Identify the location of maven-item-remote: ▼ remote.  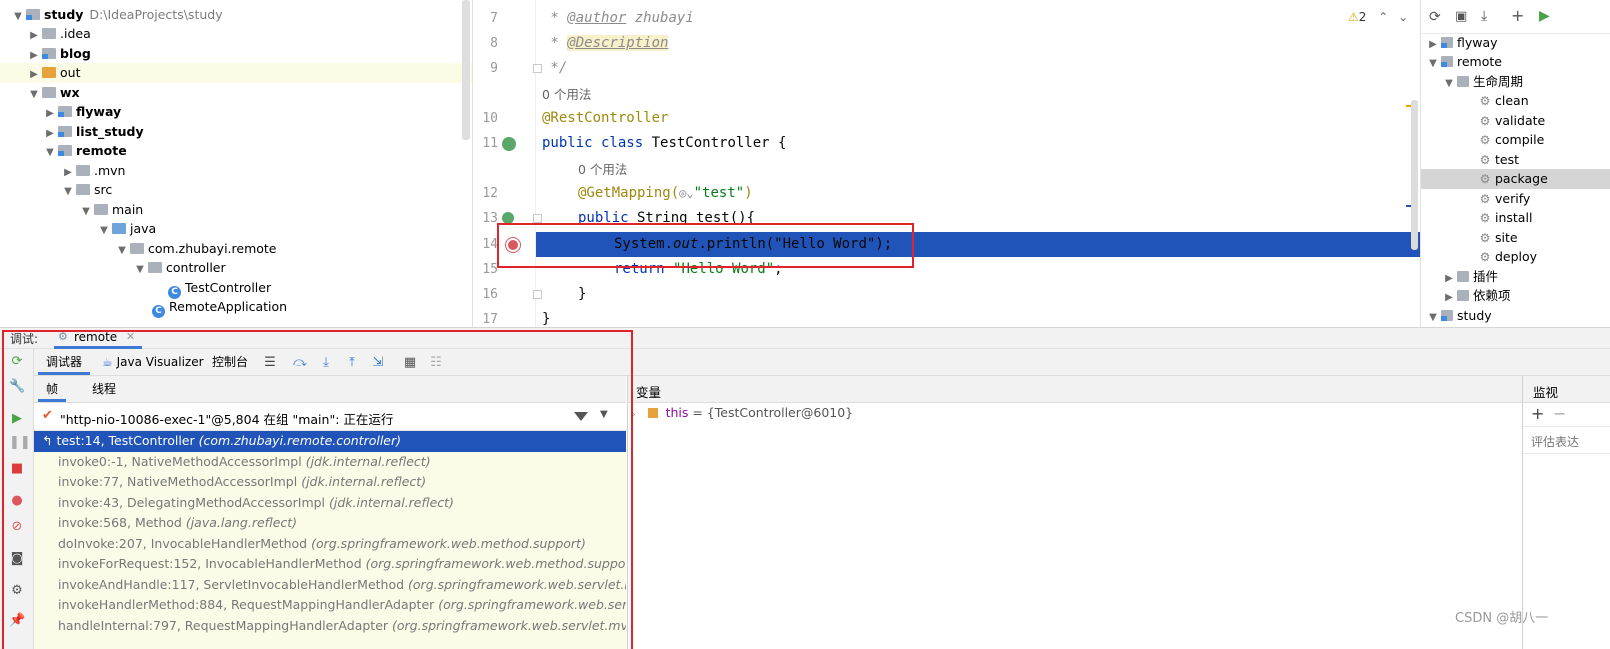
(1515, 62).